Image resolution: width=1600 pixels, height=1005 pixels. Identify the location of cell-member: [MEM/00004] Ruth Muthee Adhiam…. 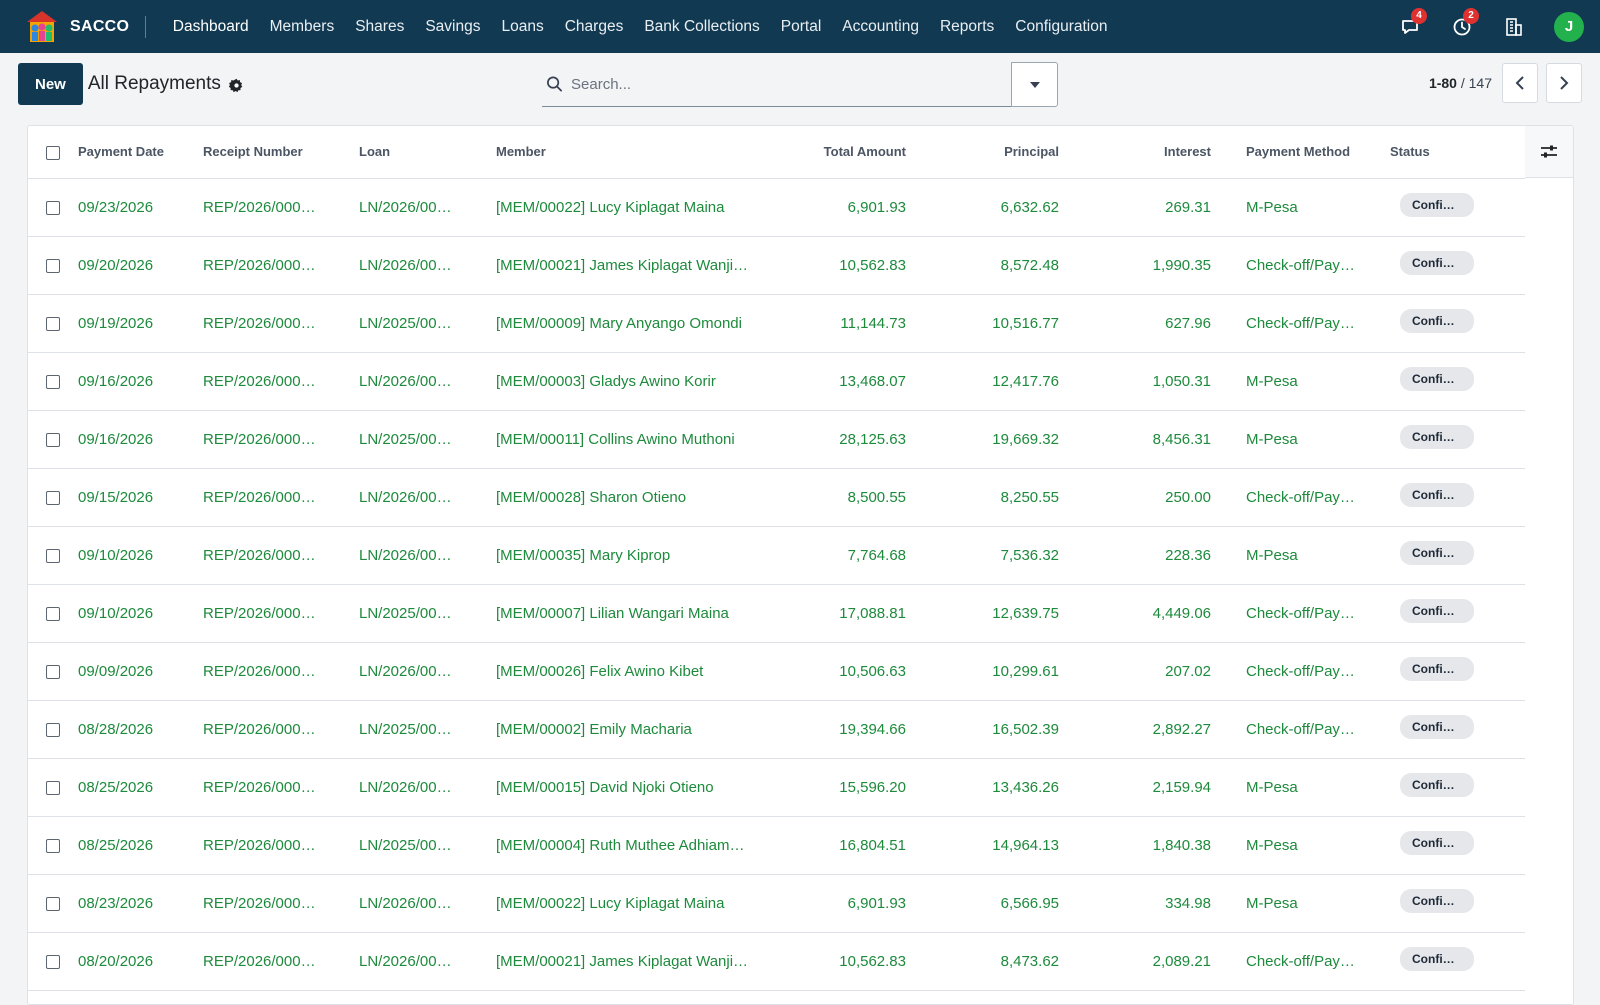
(631, 845).